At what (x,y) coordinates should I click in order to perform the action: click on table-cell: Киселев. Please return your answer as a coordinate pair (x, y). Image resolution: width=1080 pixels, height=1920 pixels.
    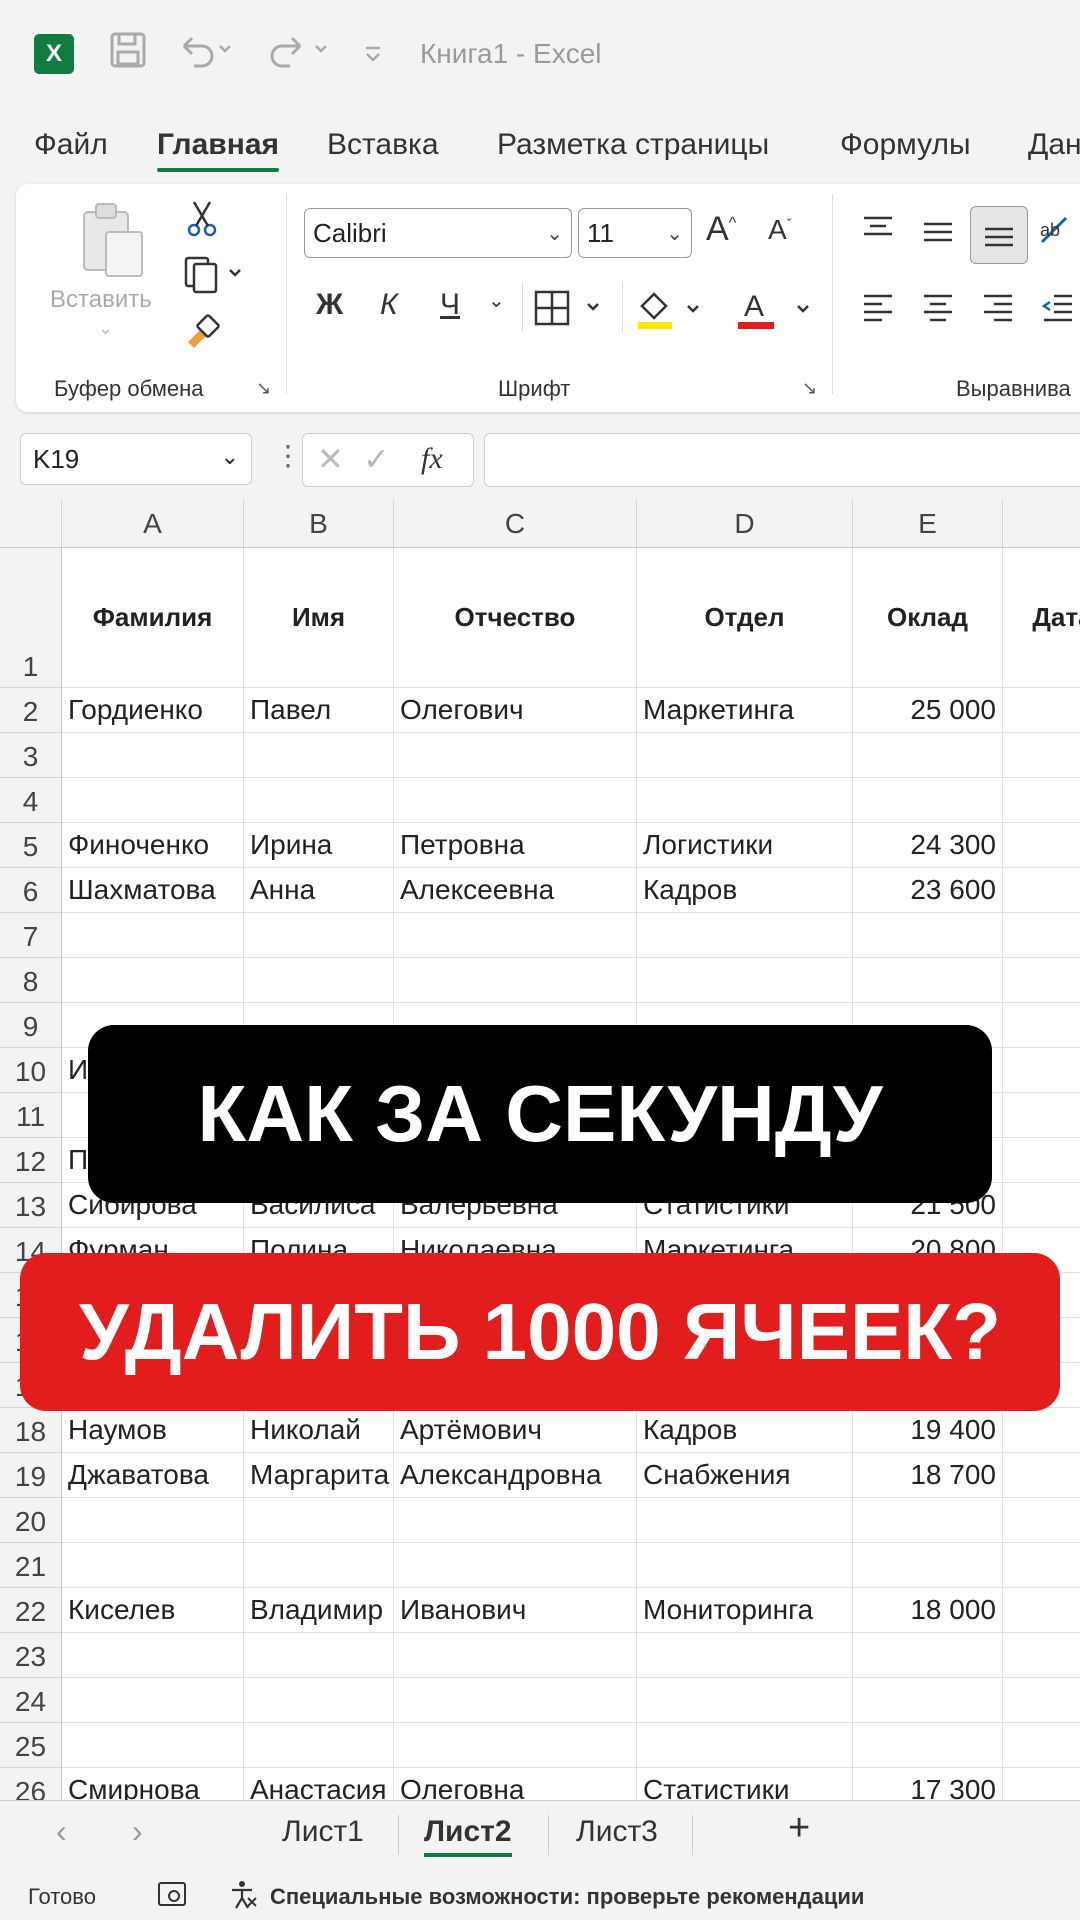
    Looking at the image, I should click on (153, 1610).